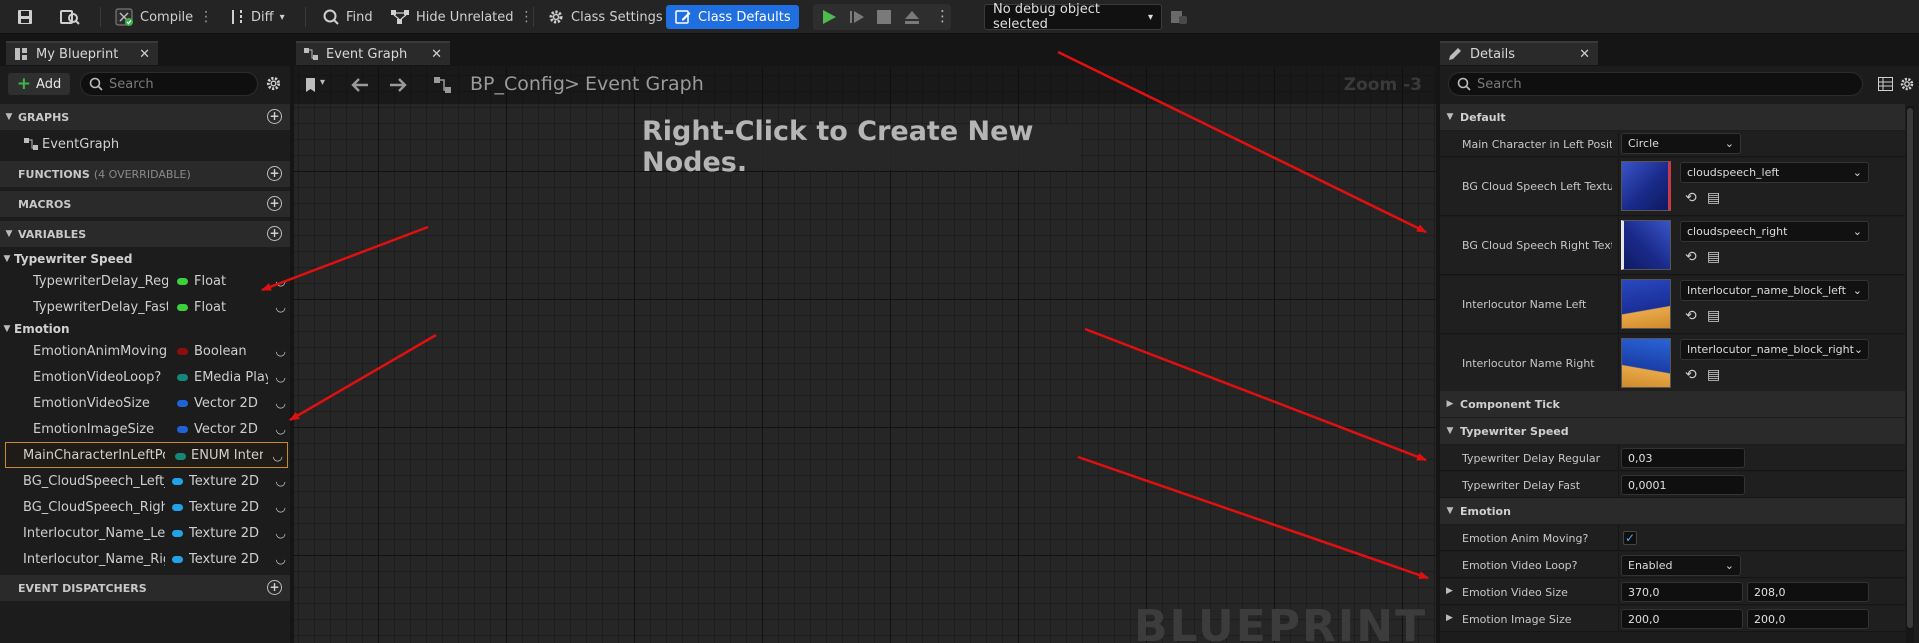 The height and width of the screenshot is (643, 1919). Describe the element at coordinates (605, 17) in the screenshot. I see `class-settings-button: Class Settings` at that location.